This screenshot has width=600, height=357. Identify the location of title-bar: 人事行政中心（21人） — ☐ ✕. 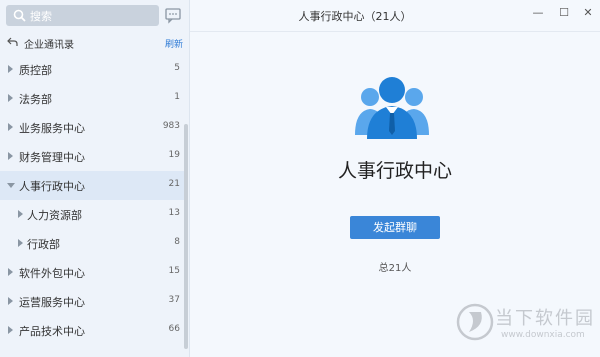
(395, 16).